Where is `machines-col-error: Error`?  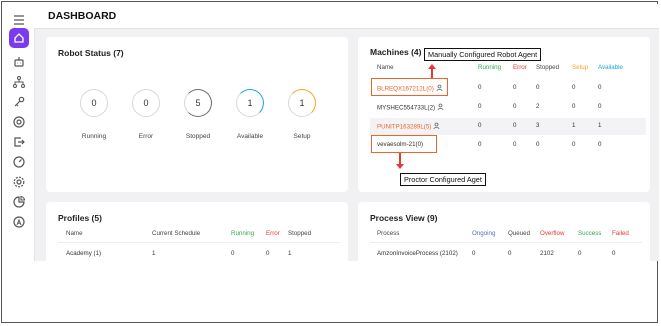
machines-col-error: Error is located at coordinates (520, 67).